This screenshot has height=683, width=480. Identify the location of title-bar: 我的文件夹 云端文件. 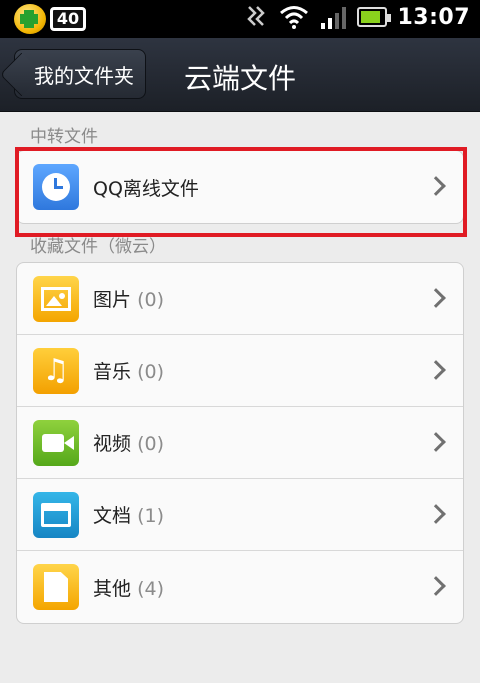
(240, 75).